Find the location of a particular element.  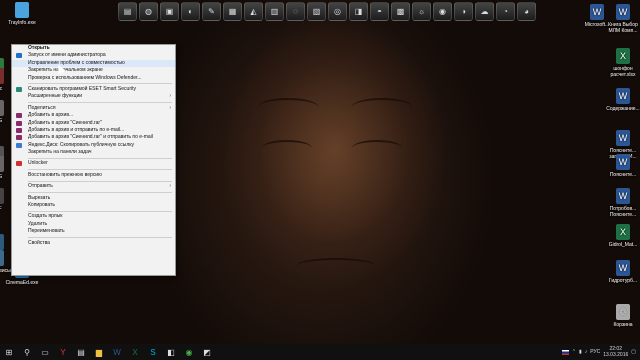

menu-item: Копировать is located at coordinates (93, 205).